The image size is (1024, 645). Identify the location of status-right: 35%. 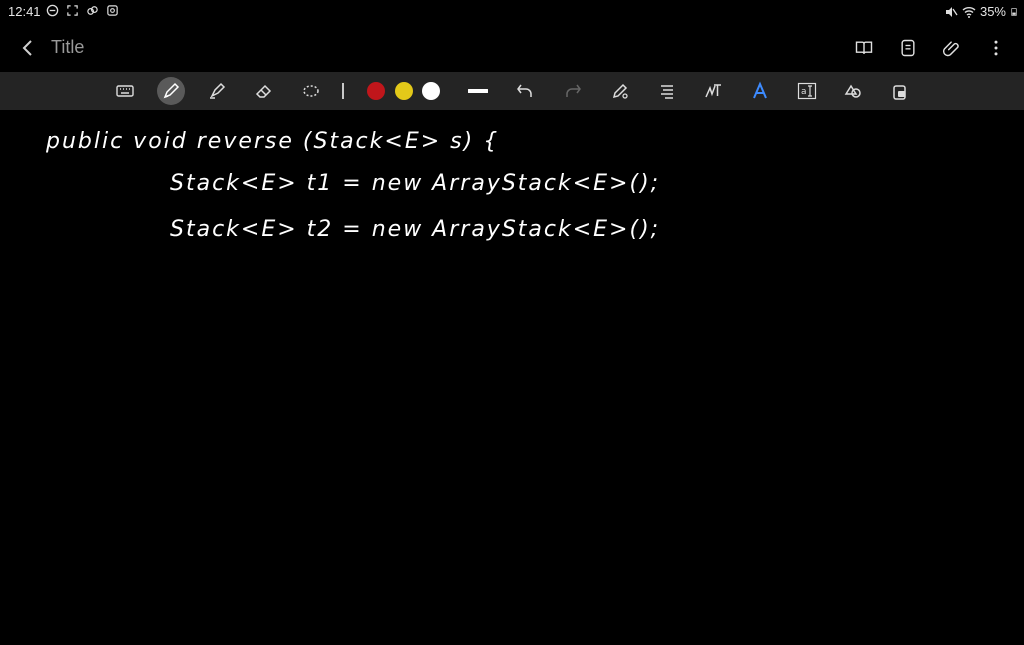
(981, 11).